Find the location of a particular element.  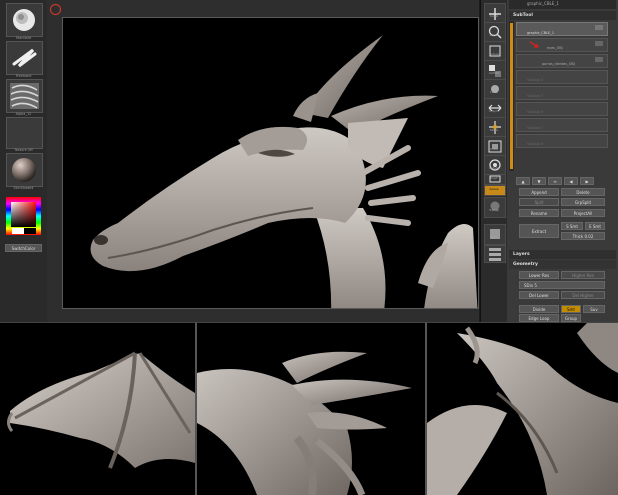

zoom-label: Zoom is located at coordinates (494, 35).